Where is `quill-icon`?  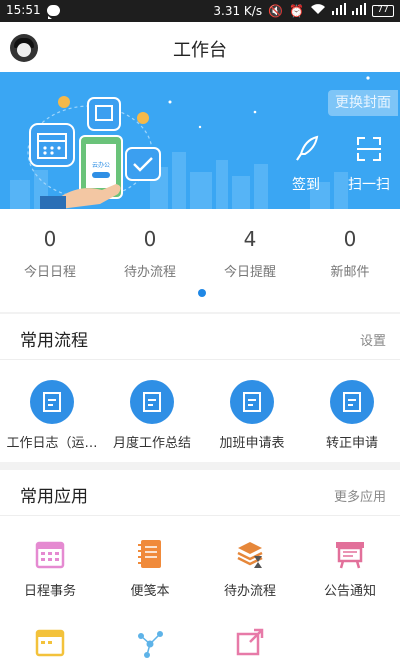
quill-icon is located at coordinates (306, 151).